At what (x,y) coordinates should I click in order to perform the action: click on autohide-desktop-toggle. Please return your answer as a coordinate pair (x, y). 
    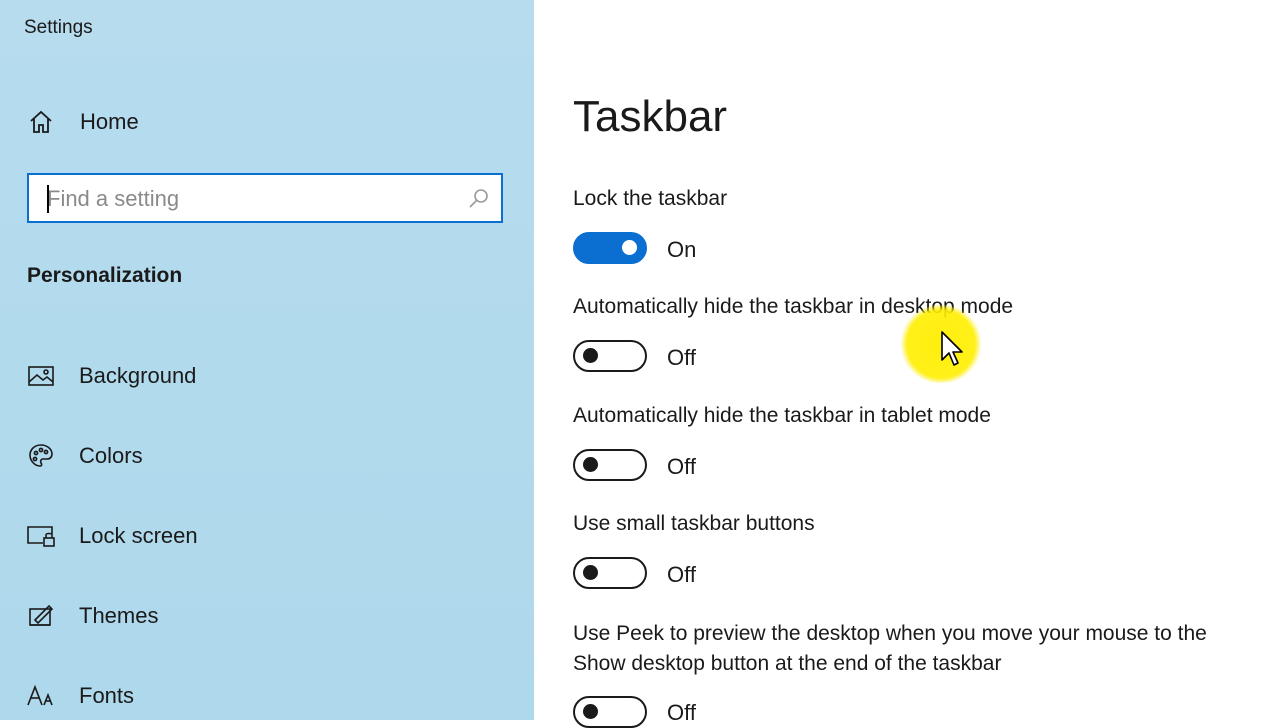
    Looking at the image, I should click on (610, 356).